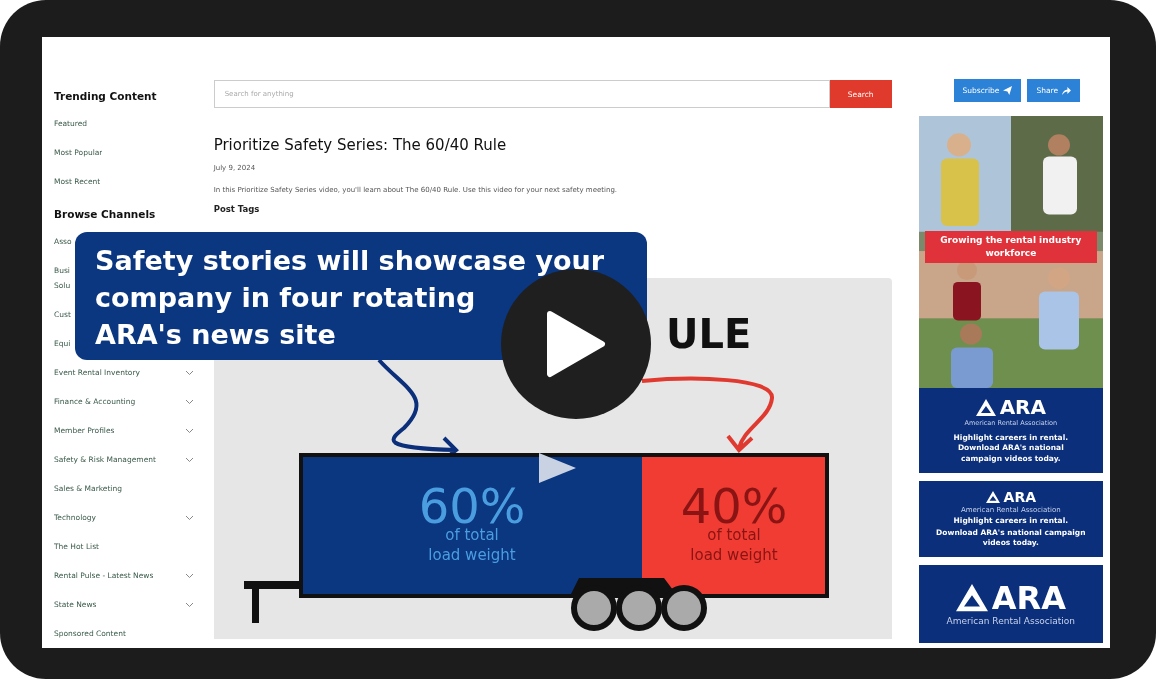  What do you see at coordinates (1010, 247) in the screenshot?
I see `ad-banner: Growing the rental industry workforce` at bounding box center [1010, 247].